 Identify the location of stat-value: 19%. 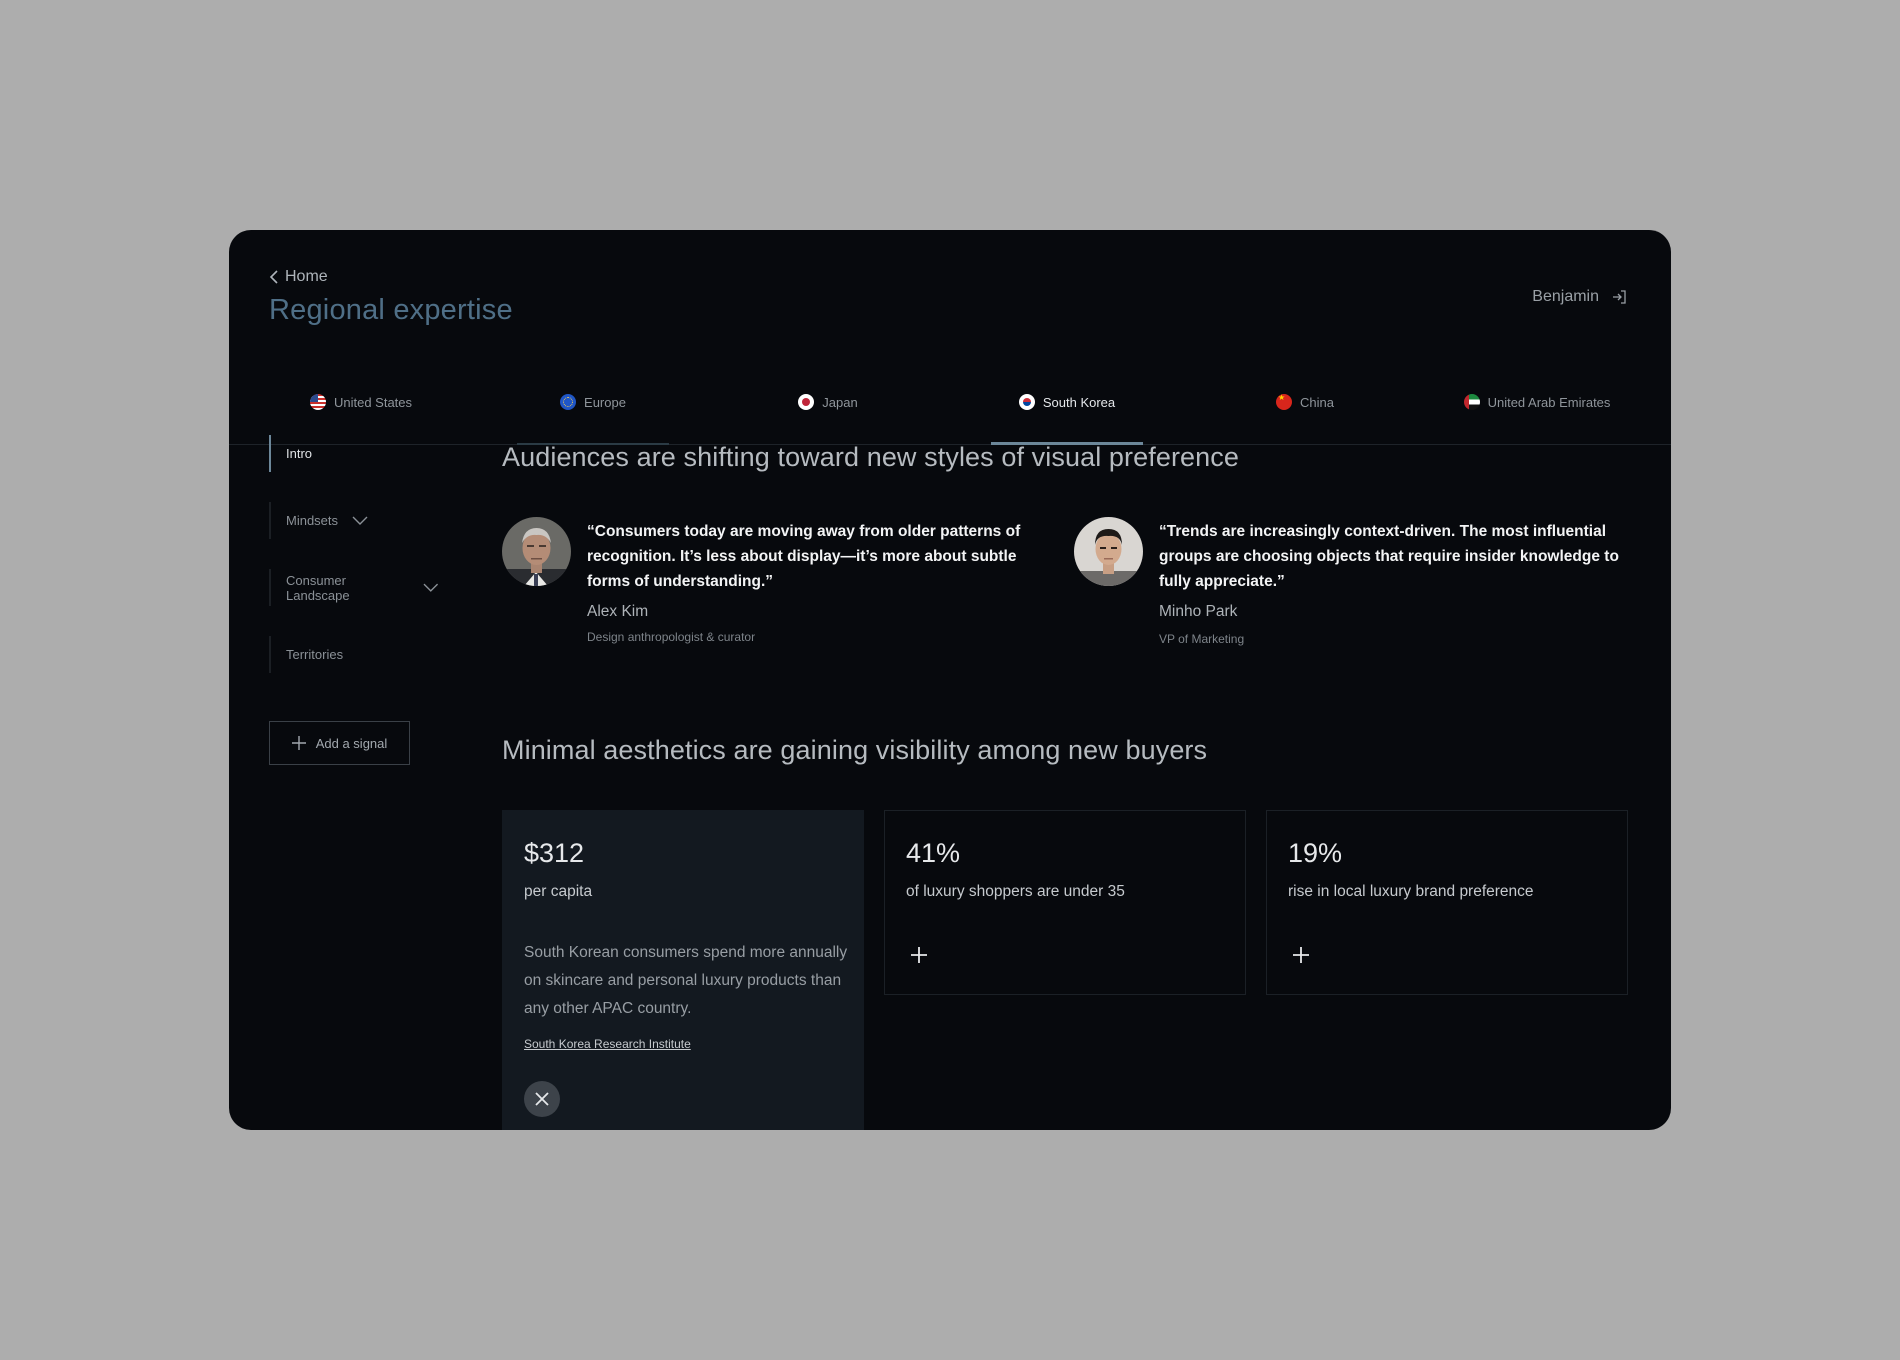
(1315, 853).